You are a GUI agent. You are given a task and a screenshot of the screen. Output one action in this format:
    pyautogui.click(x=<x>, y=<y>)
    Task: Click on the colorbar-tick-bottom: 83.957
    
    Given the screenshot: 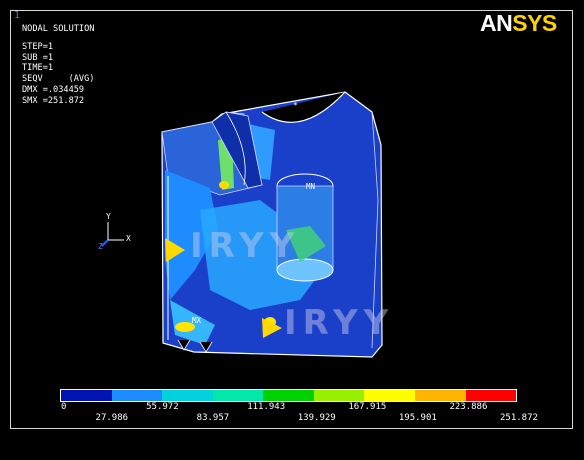 What is the action you would take?
    pyautogui.click(x=213, y=418)
    